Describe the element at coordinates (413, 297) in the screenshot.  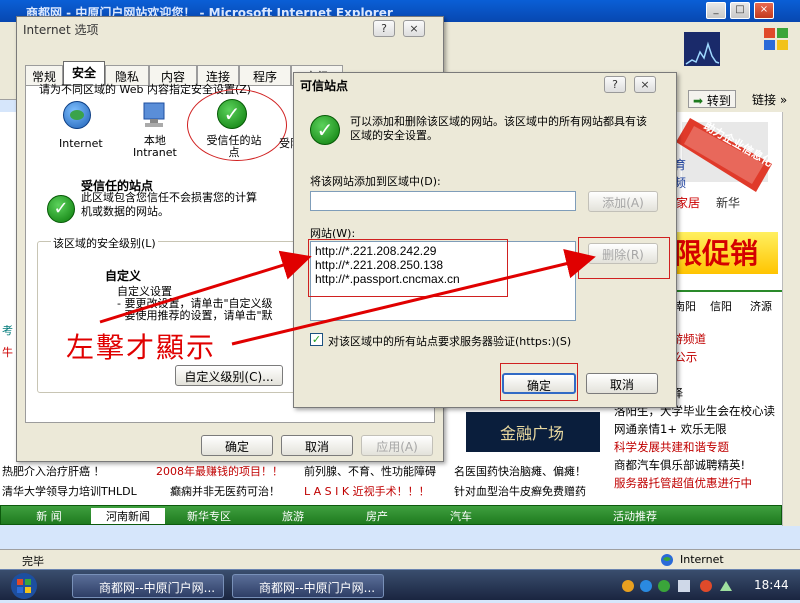
I see `arrow-to-remove` at that location.